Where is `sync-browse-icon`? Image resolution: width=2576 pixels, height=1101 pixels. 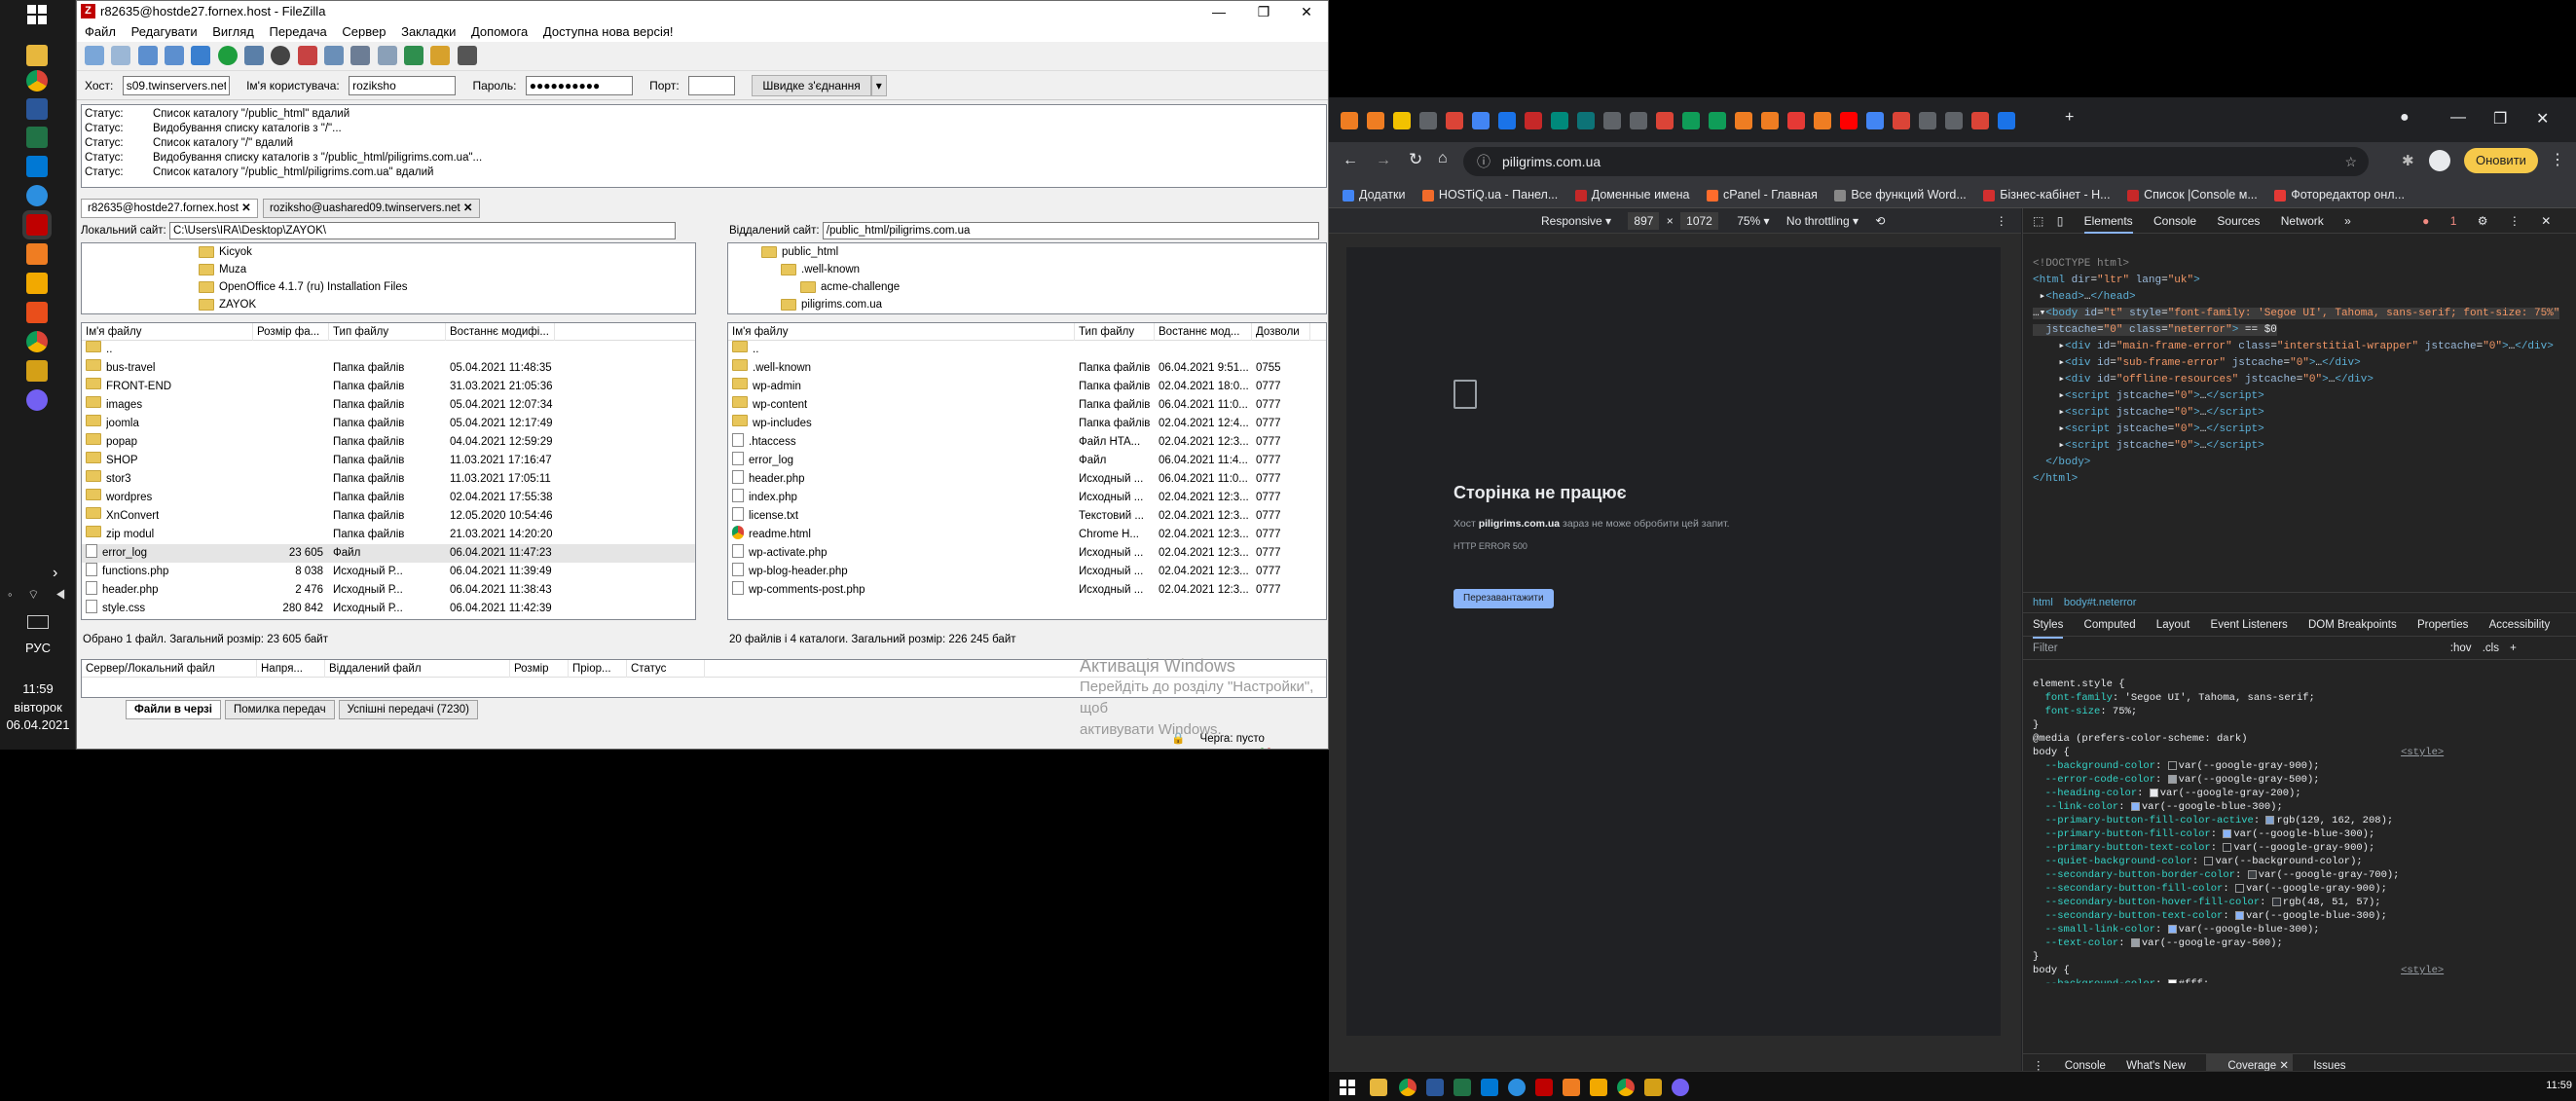
sync-browse-icon is located at coordinates (414, 55).